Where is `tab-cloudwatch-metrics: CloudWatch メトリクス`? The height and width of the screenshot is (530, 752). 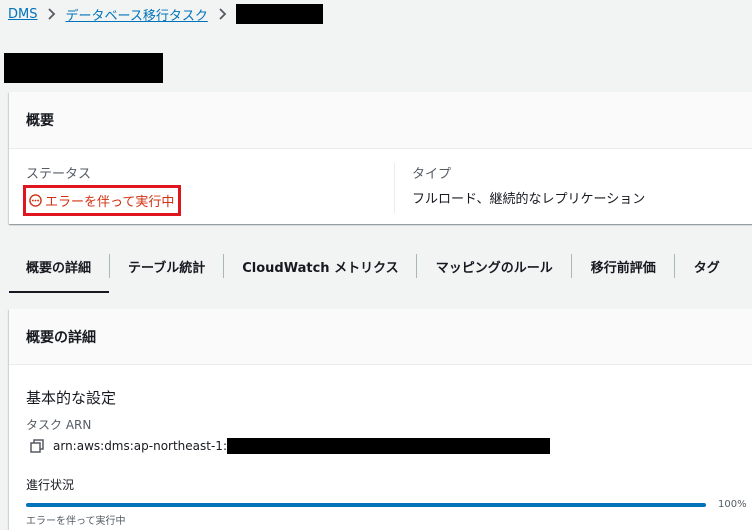 tab-cloudwatch-metrics: CloudWatch メトリクス is located at coordinates (319, 270).